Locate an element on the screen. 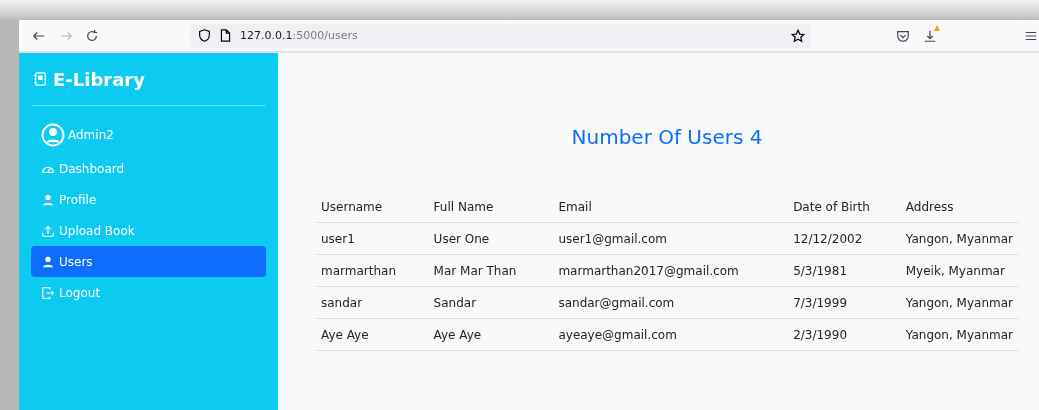  table-cell: user1 is located at coordinates (371, 238).